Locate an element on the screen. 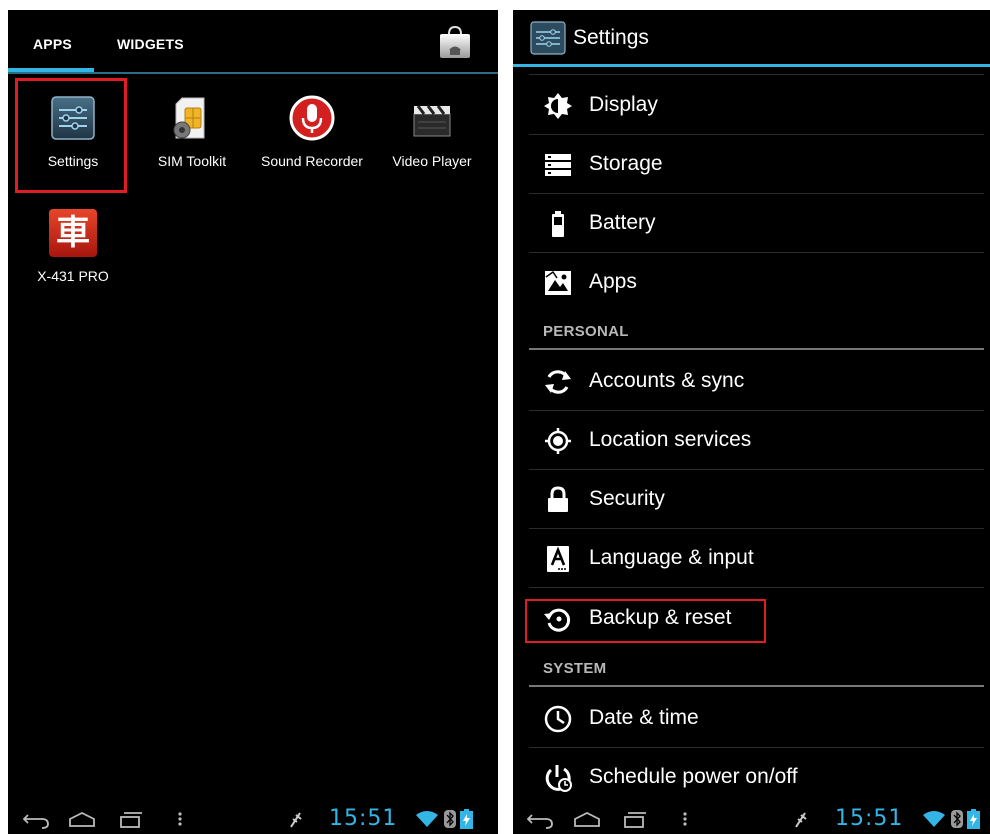  microphone-icon is located at coordinates (312, 118).